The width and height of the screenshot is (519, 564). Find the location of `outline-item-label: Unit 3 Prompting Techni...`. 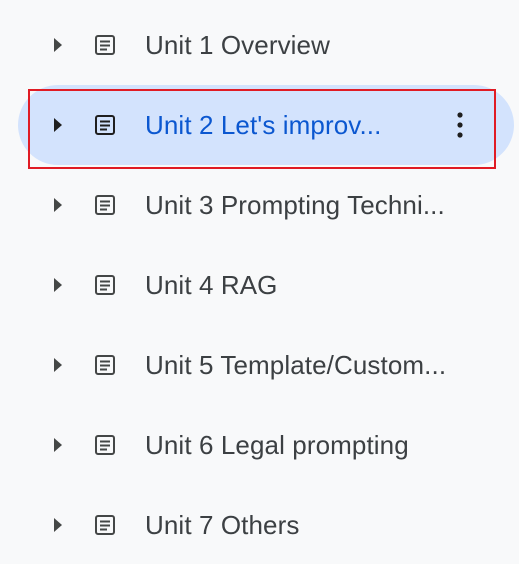

outline-item-label: Unit 3 Prompting Techni... is located at coordinates (295, 204).